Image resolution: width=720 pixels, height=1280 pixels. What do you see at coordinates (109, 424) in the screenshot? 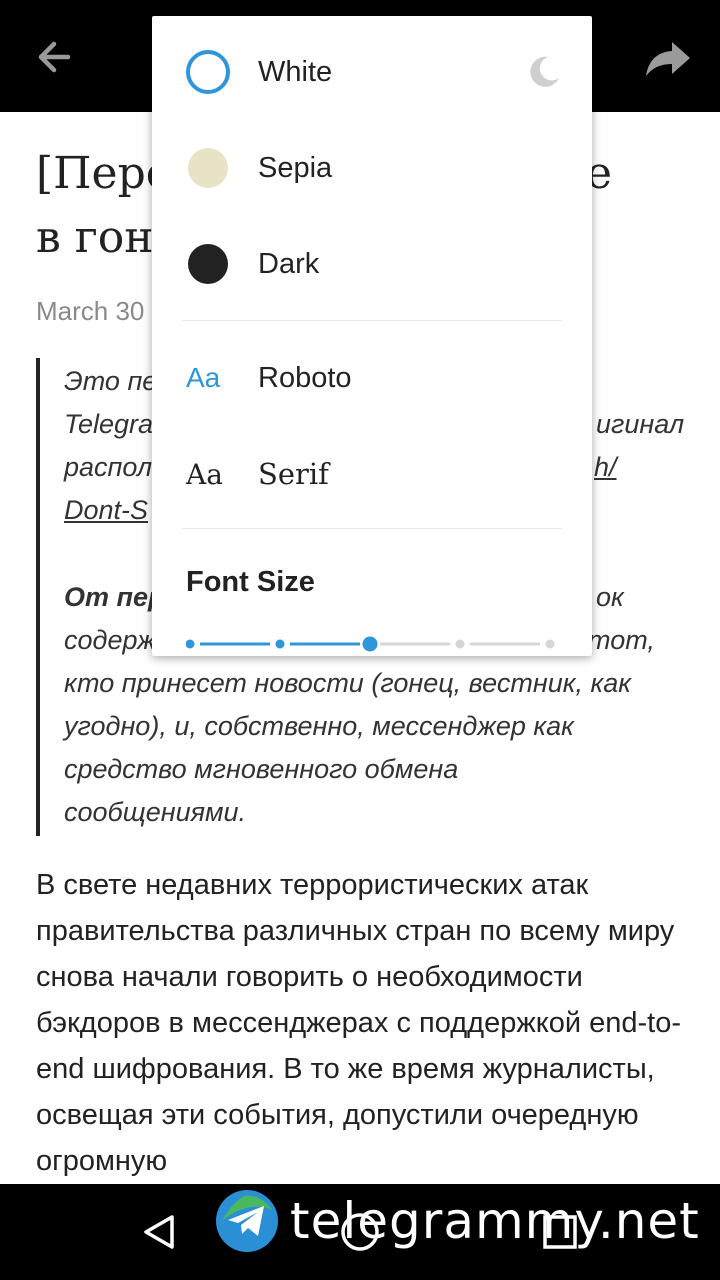
I see `quote-line: Telegra` at bounding box center [109, 424].